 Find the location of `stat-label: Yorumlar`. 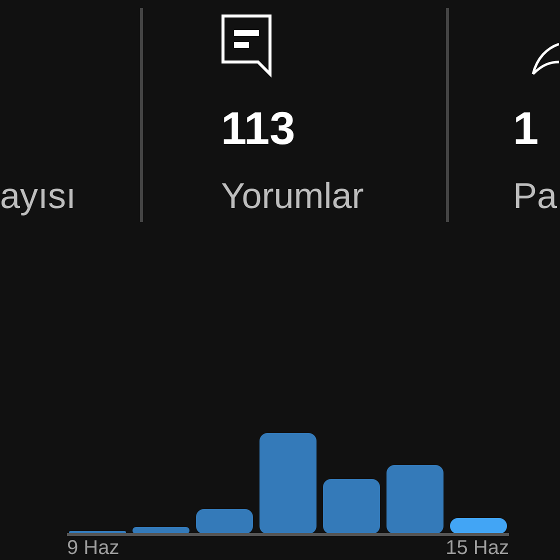

stat-label: Yorumlar is located at coordinates (293, 196).